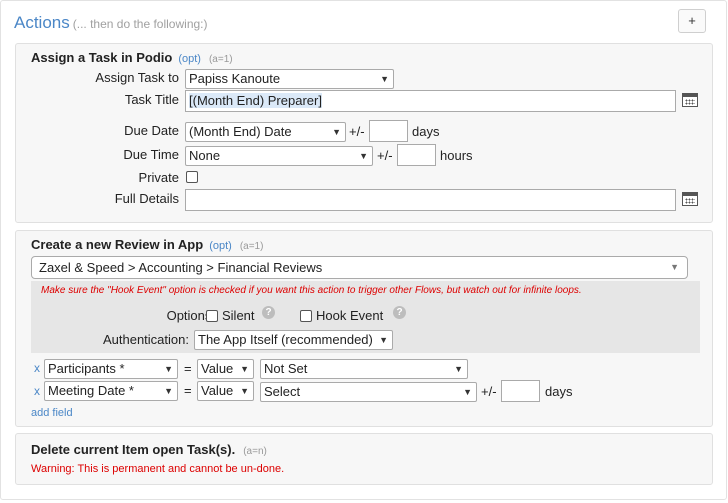 This screenshot has width=728, height=503. I want to click on meeting-date-offset-input, so click(520, 391).